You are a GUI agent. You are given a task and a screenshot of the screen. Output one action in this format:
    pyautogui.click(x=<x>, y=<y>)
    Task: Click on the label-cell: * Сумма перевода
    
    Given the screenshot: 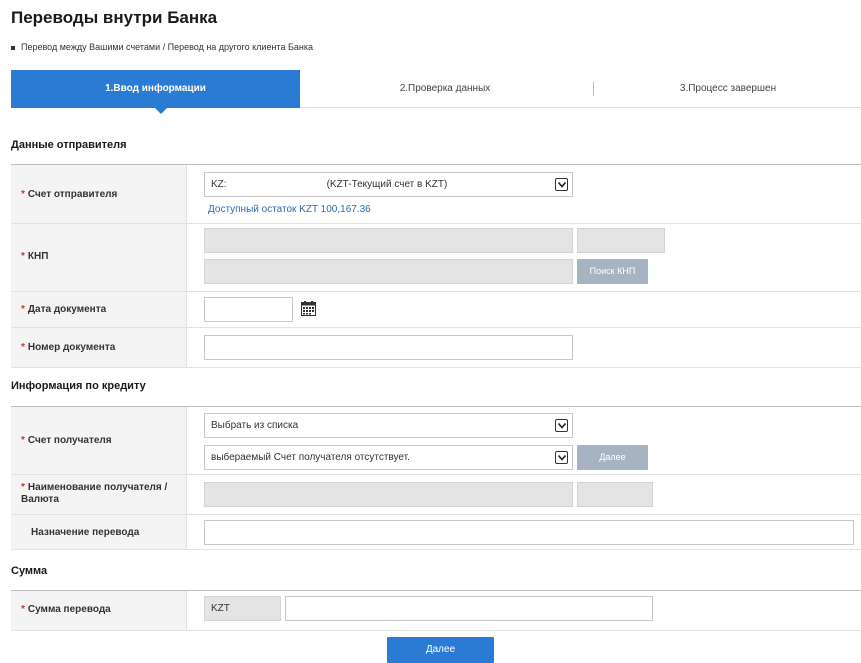 What is the action you would take?
    pyautogui.click(x=99, y=610)
    